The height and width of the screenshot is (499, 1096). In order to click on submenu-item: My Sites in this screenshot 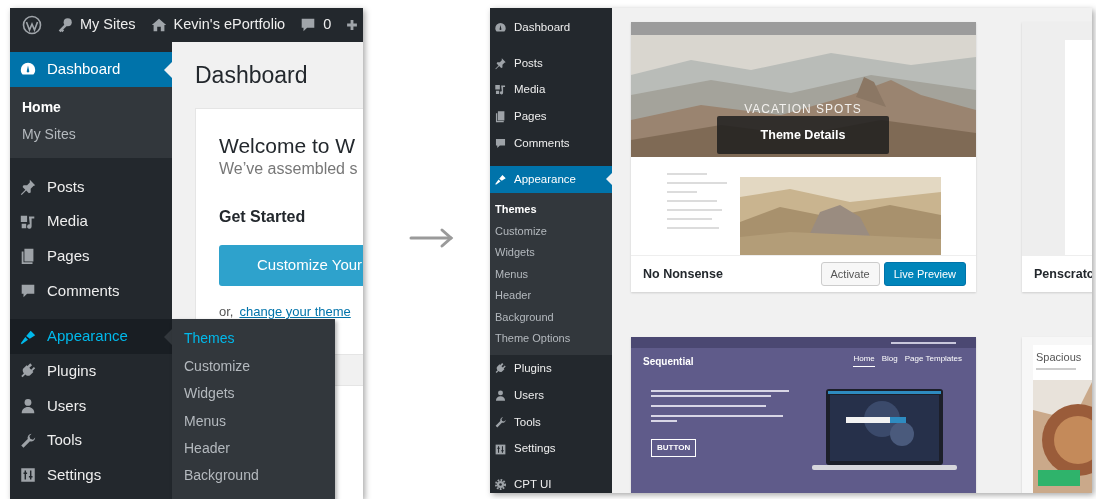, I will do `click(91, 135)`.